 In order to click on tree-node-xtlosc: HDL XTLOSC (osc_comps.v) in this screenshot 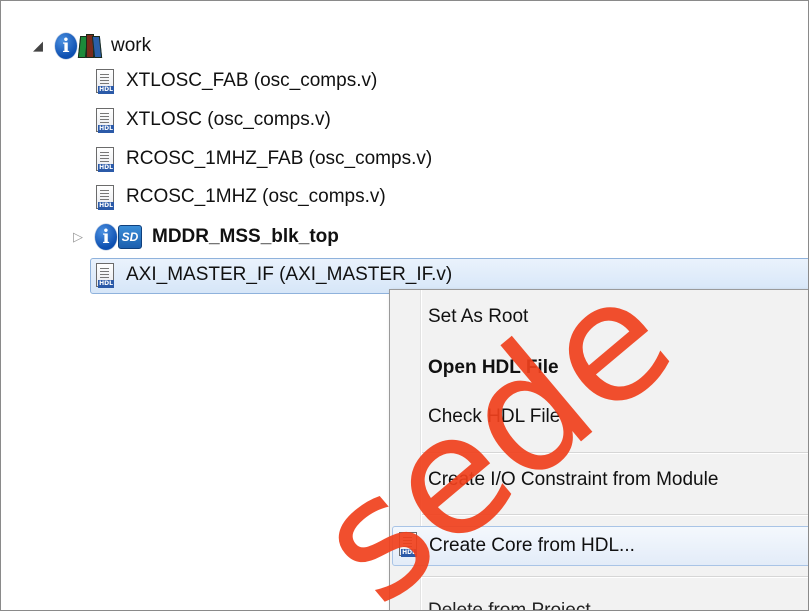, I will do `click(212, 120)`.